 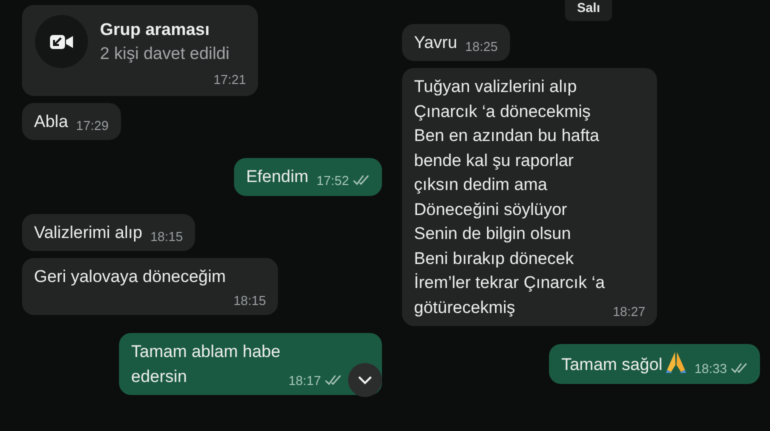 I want to click on message-time: 17:52, so click(x=332, y=181).